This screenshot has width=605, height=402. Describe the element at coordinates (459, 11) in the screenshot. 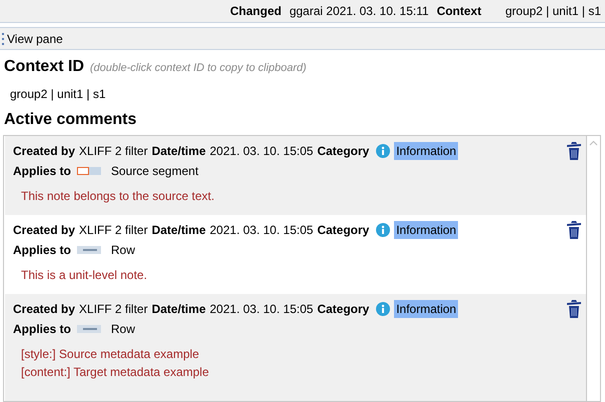

I see `status-label: Context` at that location.